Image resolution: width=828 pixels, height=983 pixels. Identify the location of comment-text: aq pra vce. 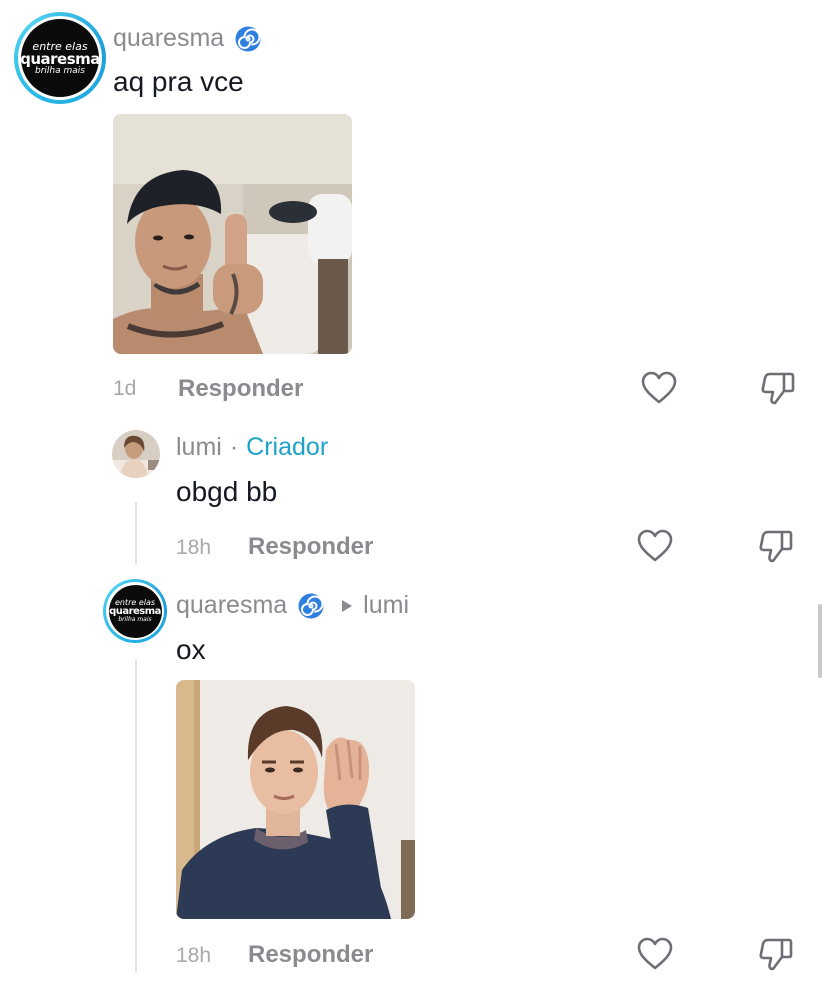
(178, 81).